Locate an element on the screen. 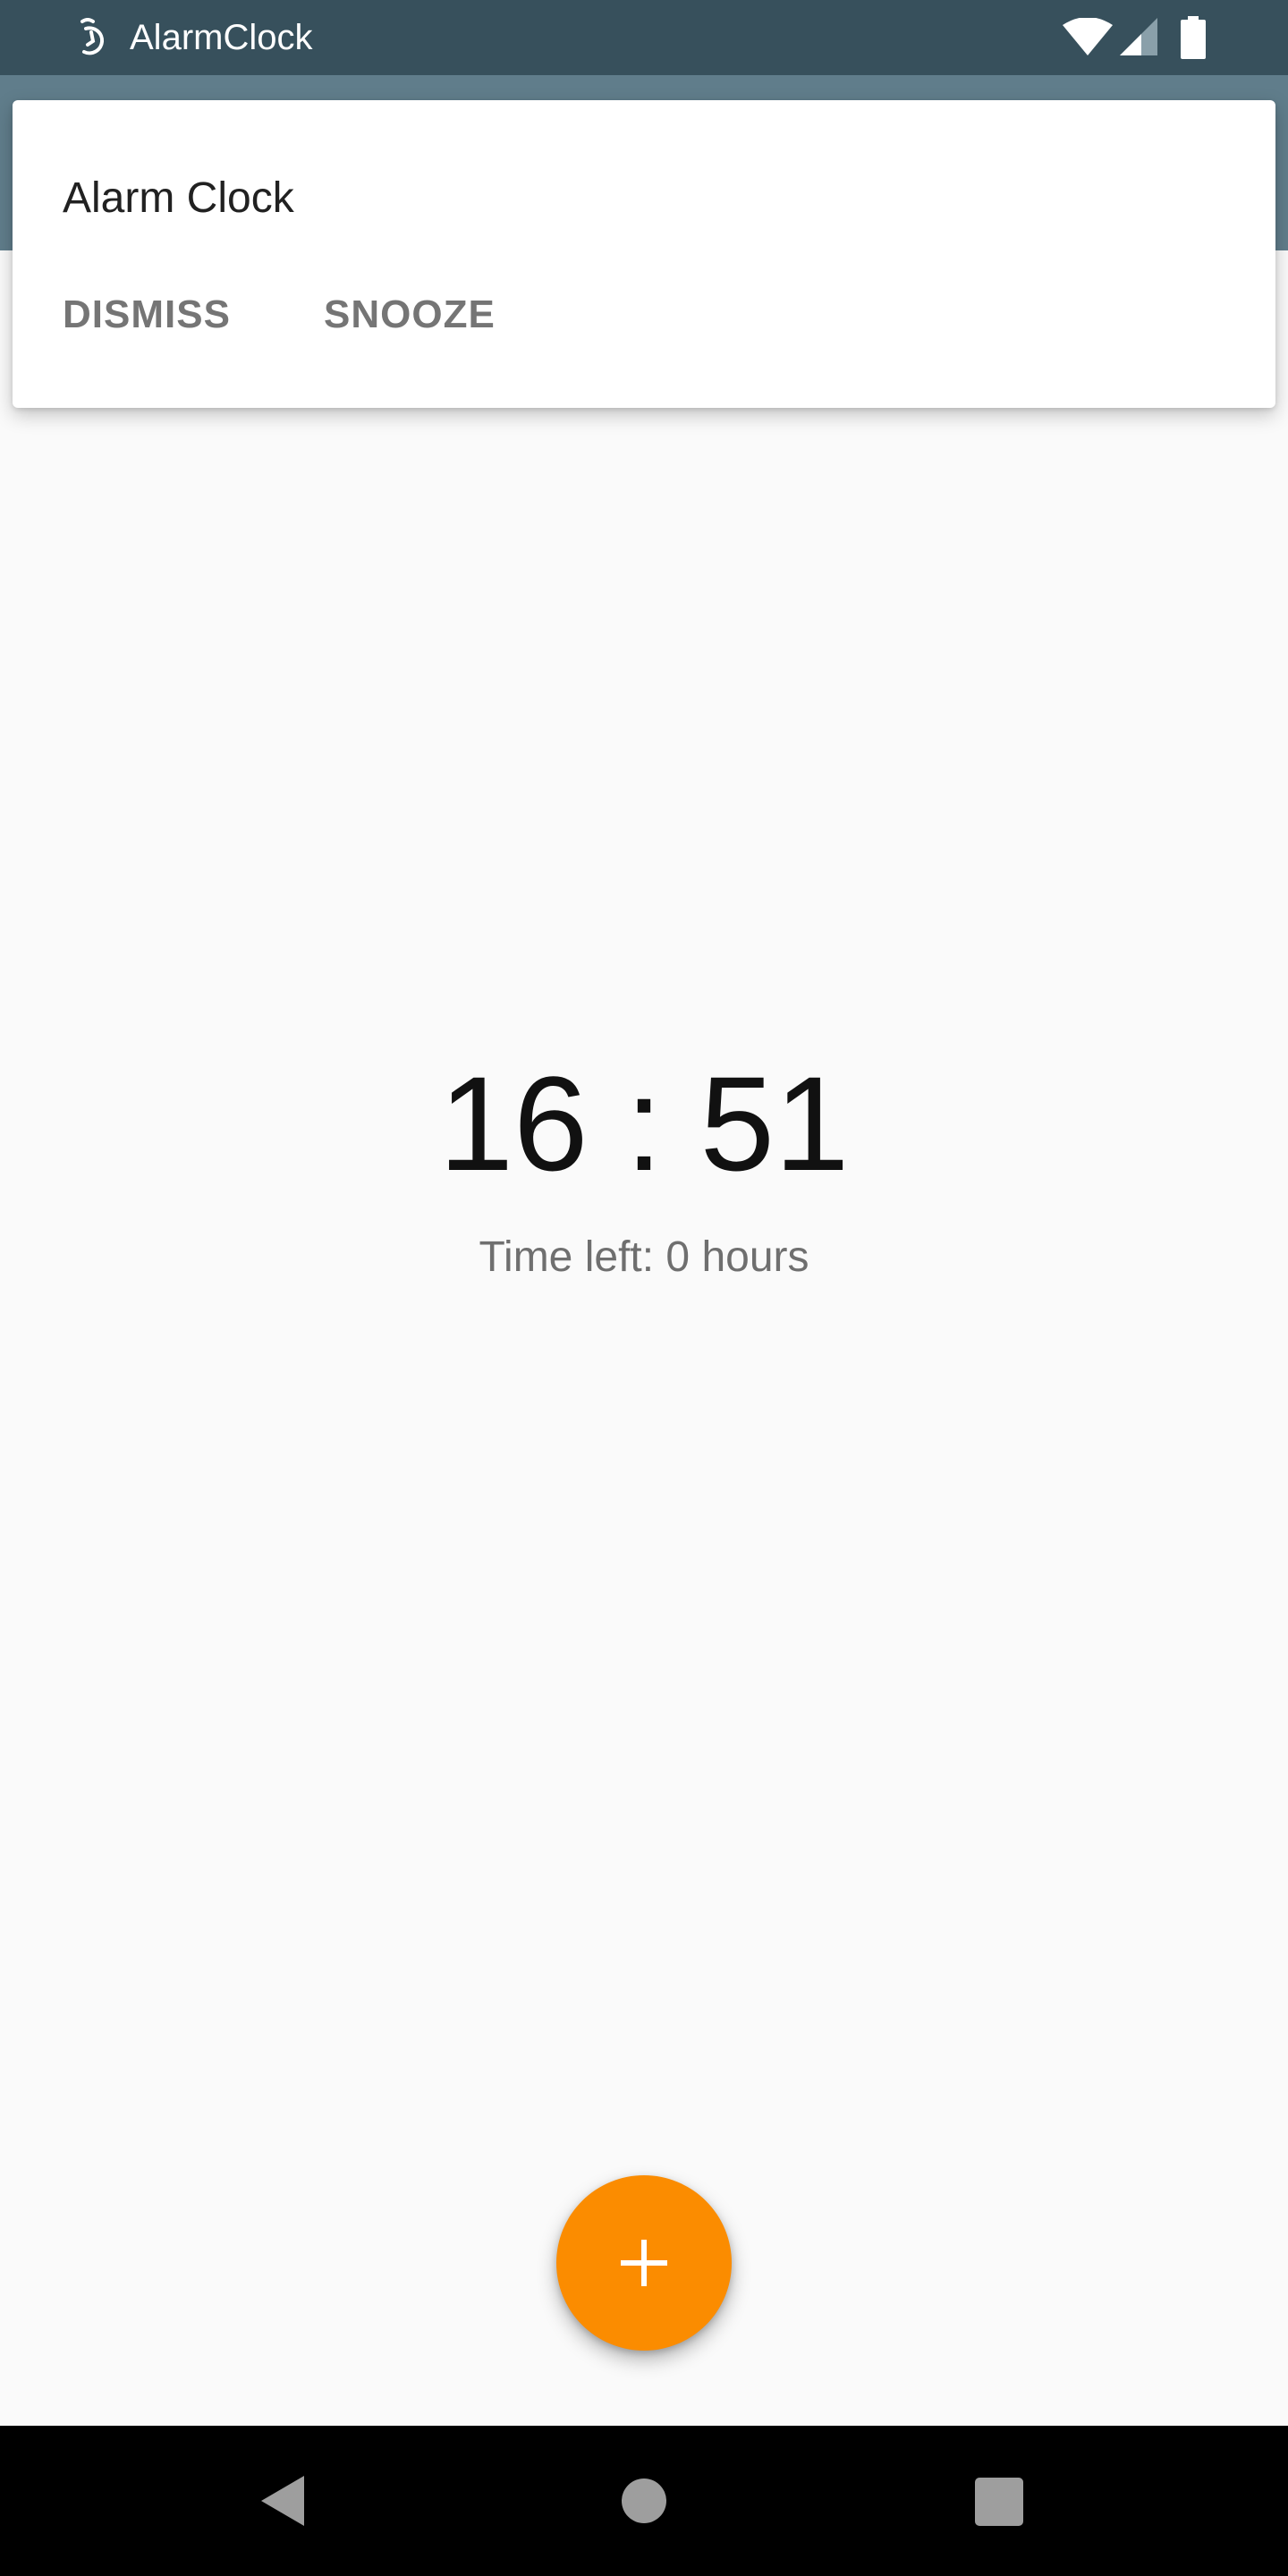  alarm-notification: Alarm Clock DISMISS SNOOZE is located at coordinates (644, 254).